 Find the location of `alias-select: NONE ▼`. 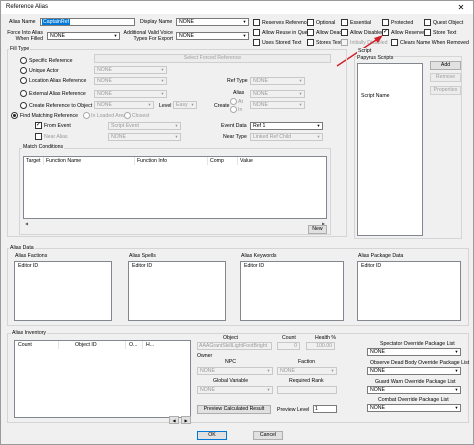

alias-select: NONE ▼ is located at coordinates (277, 94).